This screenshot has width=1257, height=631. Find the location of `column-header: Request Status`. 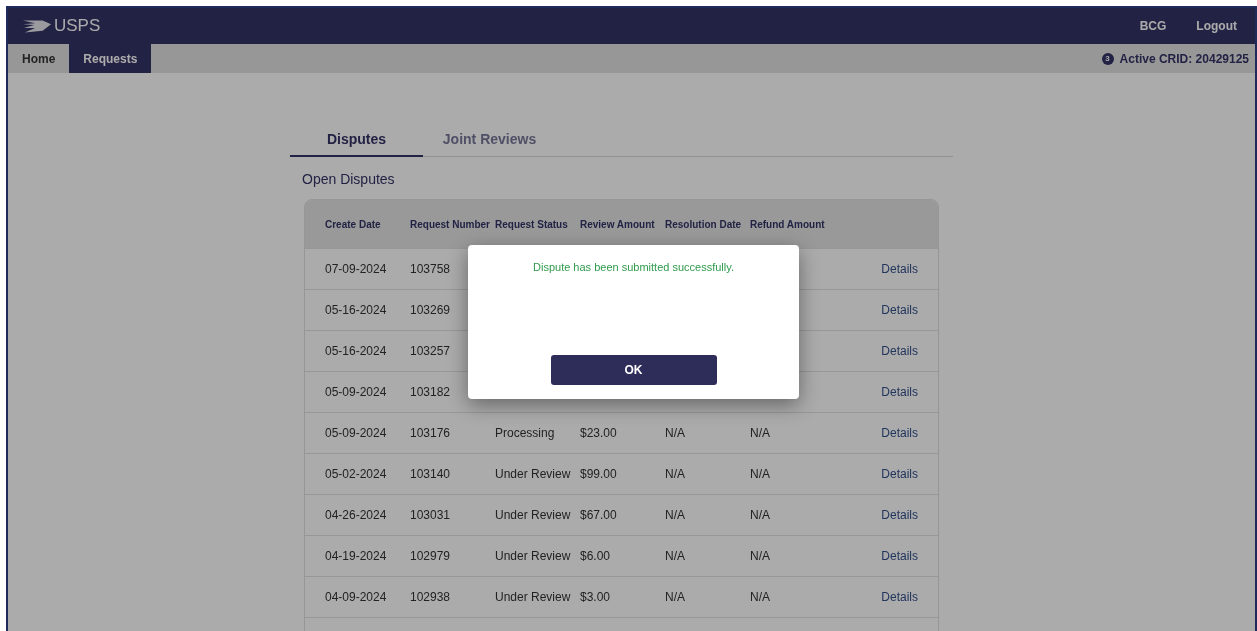

column-header: Request Status is located at coordinates (532, 224).